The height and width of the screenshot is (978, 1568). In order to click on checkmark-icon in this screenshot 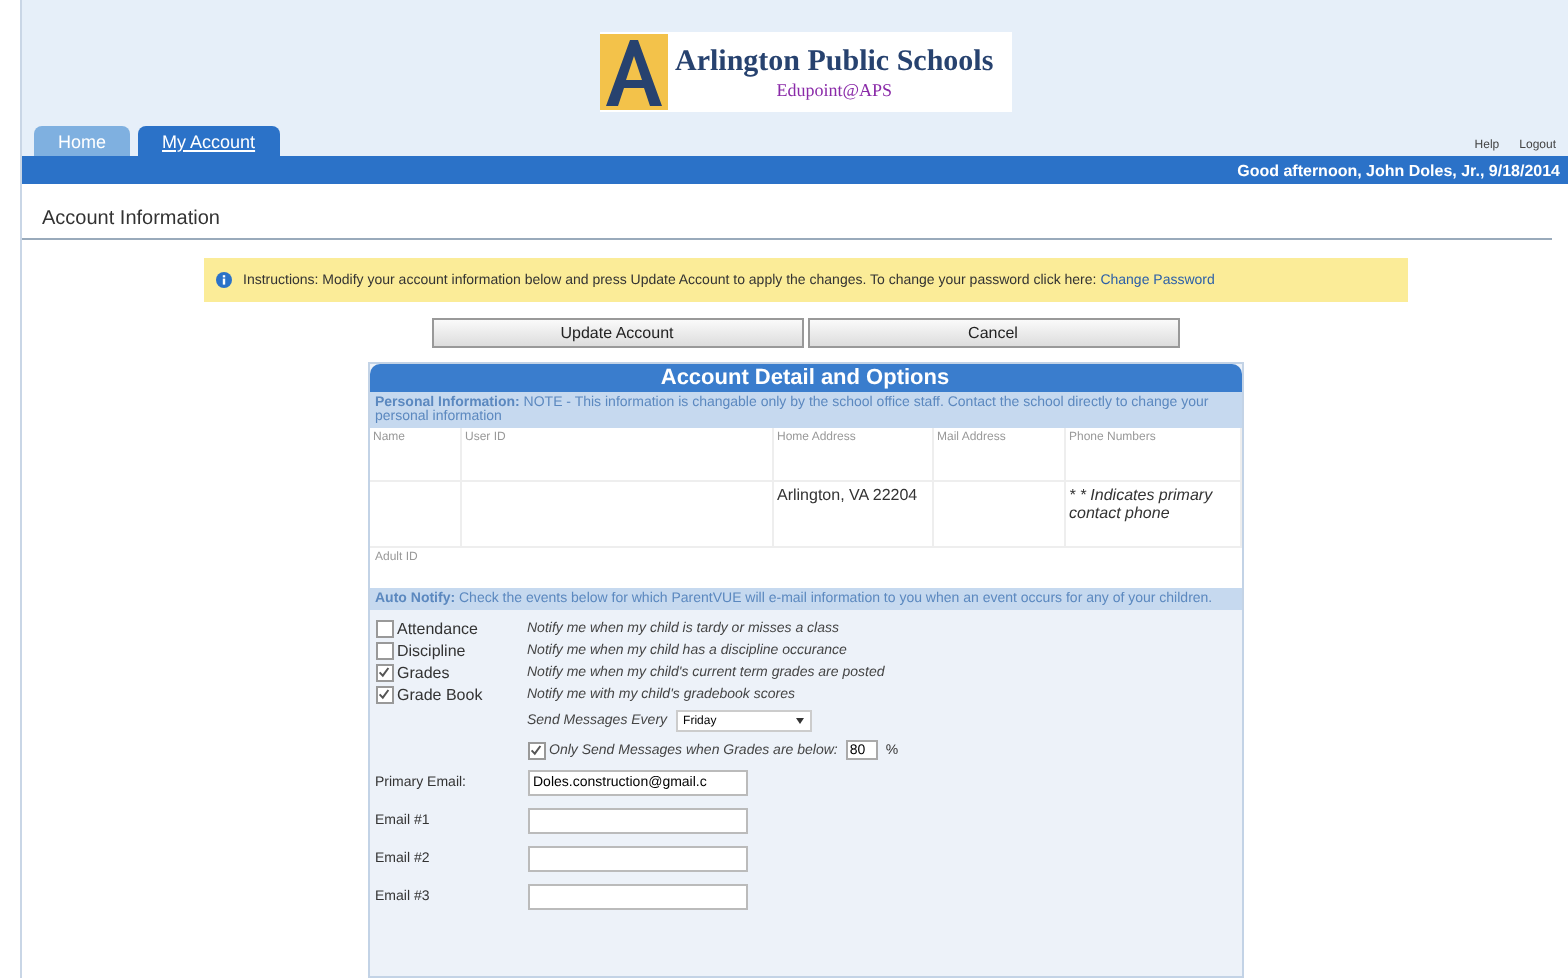, I will do `click(536, 749)`.